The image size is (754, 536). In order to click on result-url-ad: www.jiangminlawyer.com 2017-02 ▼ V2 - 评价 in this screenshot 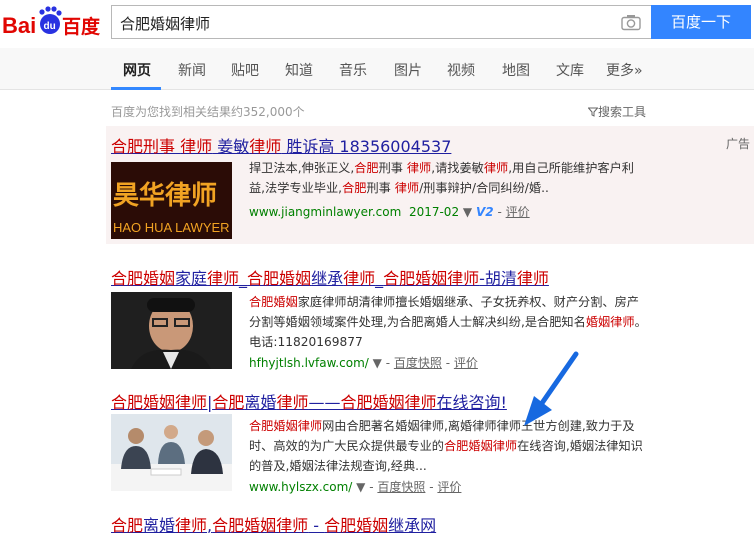, I will do `click(389, 211)`.